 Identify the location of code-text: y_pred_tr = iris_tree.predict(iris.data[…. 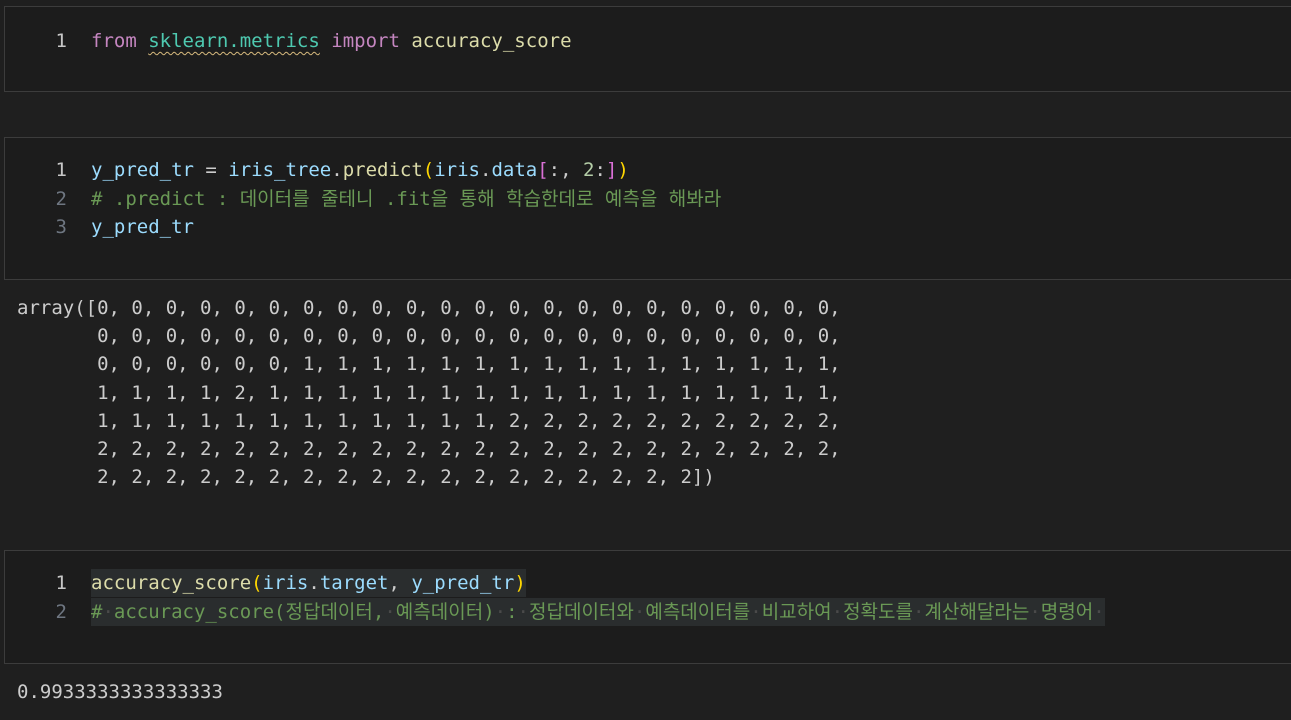
(360, 170).